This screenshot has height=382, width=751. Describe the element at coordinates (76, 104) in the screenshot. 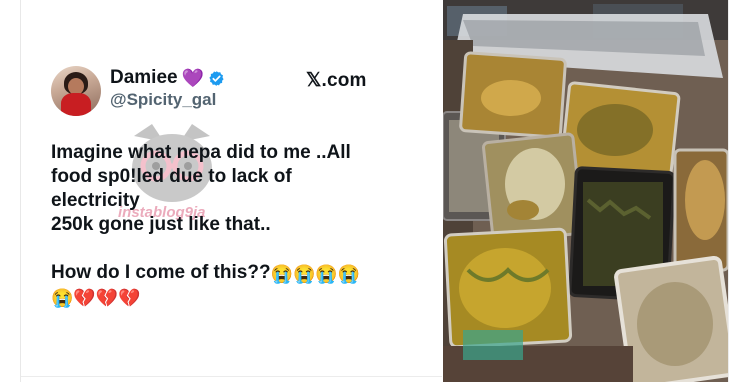

I see `avatar-dress` at that location.